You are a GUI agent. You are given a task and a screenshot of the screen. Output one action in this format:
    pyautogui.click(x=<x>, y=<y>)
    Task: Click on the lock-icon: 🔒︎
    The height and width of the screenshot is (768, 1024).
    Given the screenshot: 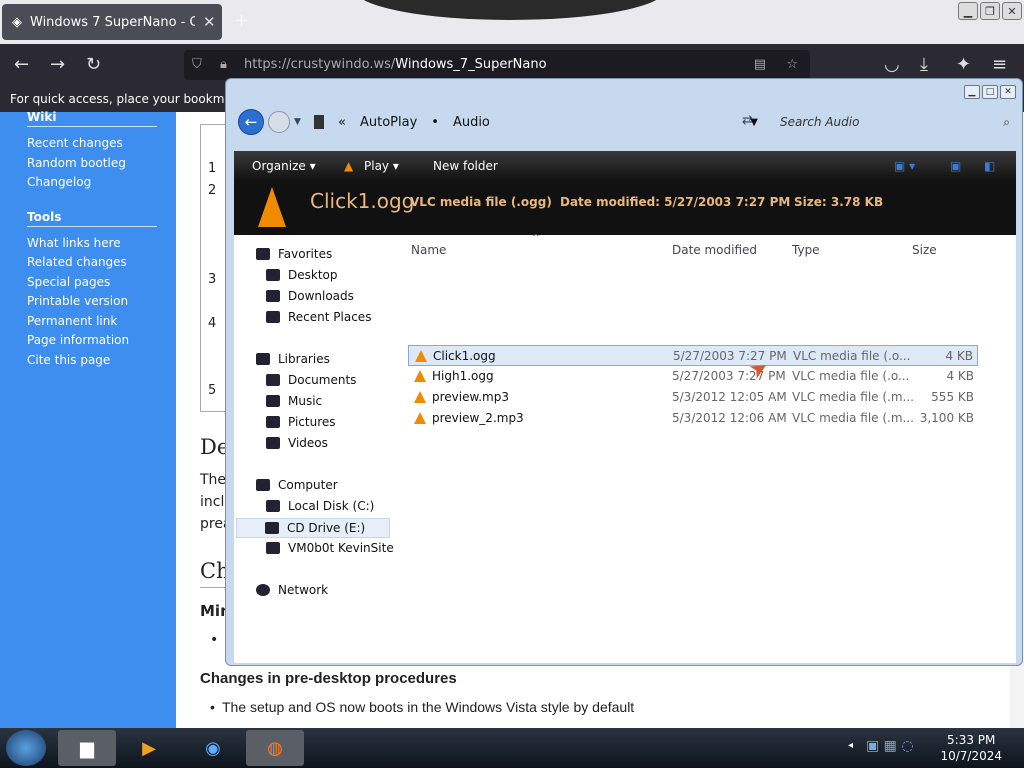 What is the action you would take?
    pyautogui.click(x=223, y=65)
    